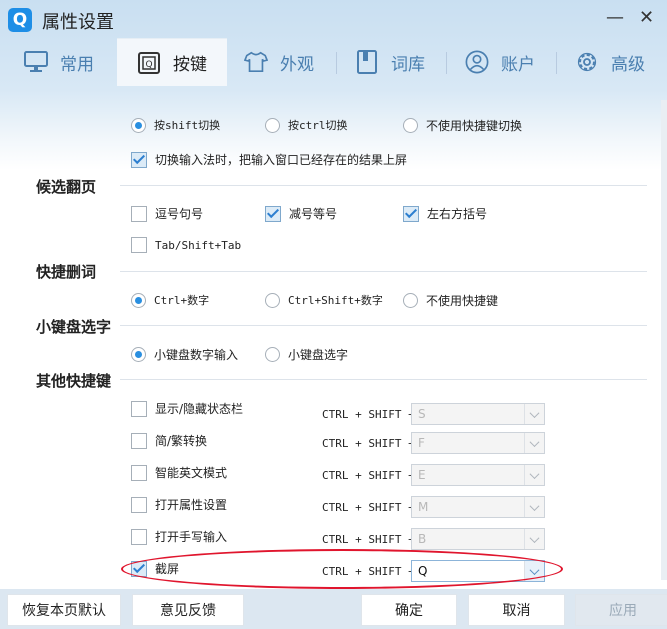 The image size is (667, 629). Describe the element at coordinates (179, 472) in the screenshot. I see `shortcut-smart-english: 智能英文模式` at that location.